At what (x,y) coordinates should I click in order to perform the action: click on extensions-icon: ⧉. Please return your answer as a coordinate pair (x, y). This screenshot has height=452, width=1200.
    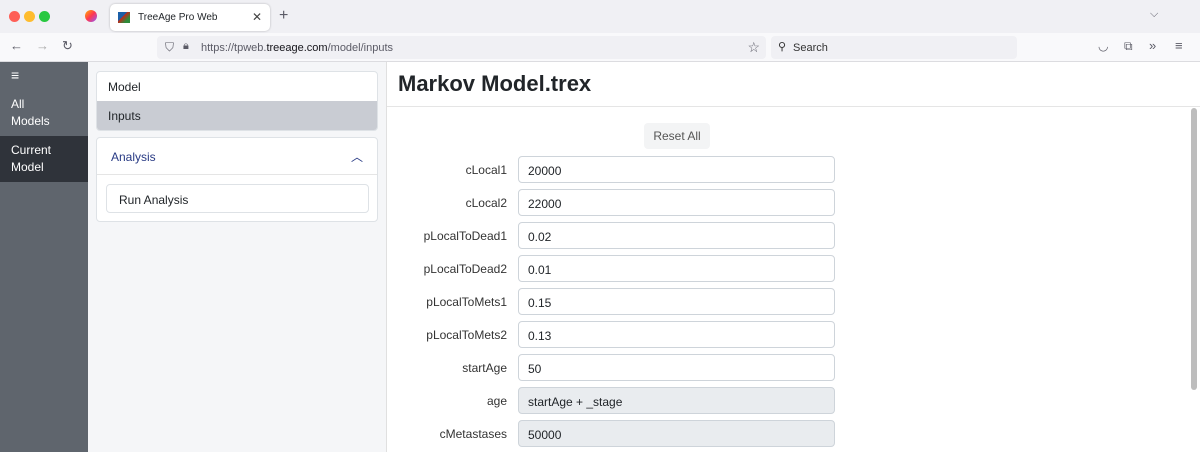
    Looking at the image, I should click on (1128, 46).